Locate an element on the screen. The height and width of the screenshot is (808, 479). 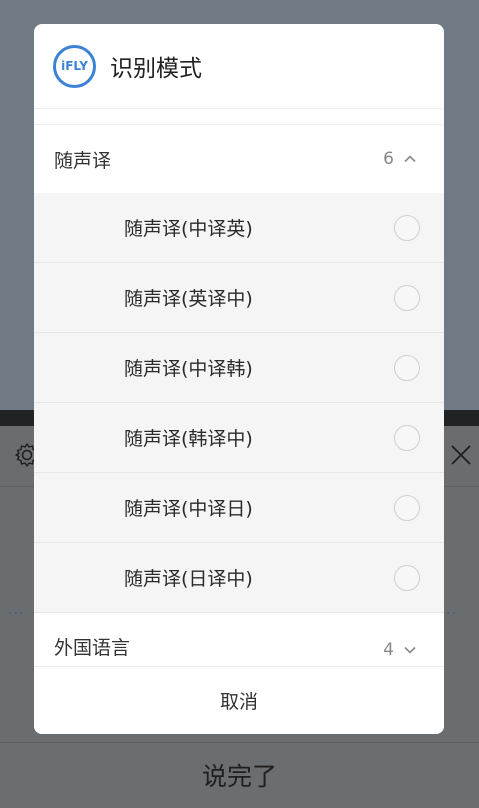
dialog-title: 识别模式 is located at coordinates (156, 69).